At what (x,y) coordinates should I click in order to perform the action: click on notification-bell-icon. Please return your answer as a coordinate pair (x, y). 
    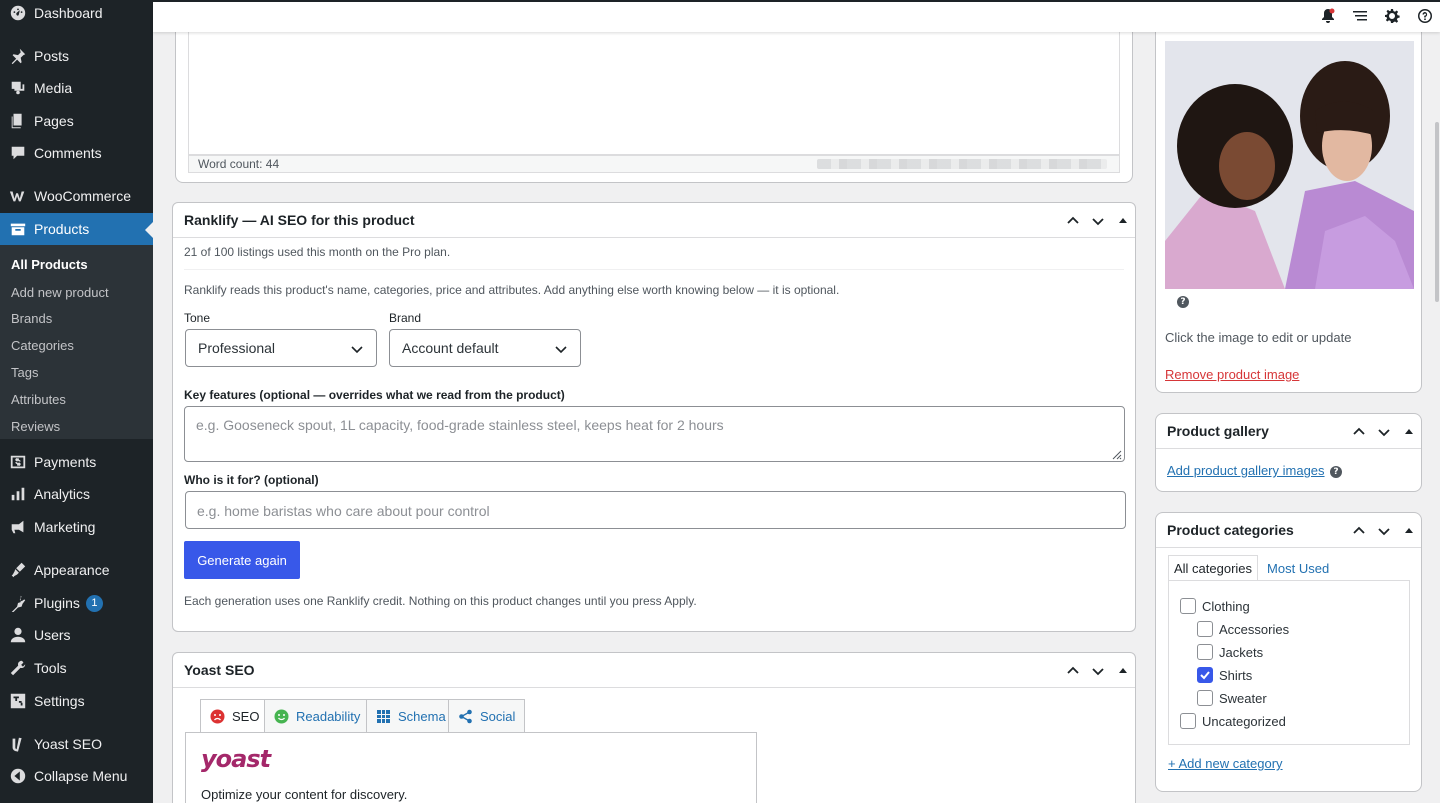
    Looking at the image, I should click on (1328, 16).